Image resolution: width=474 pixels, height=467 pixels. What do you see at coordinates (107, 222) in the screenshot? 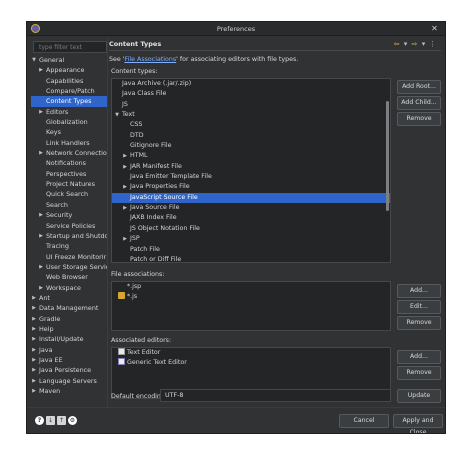
I see `pane-splitter` at bounding box center [107, 222].